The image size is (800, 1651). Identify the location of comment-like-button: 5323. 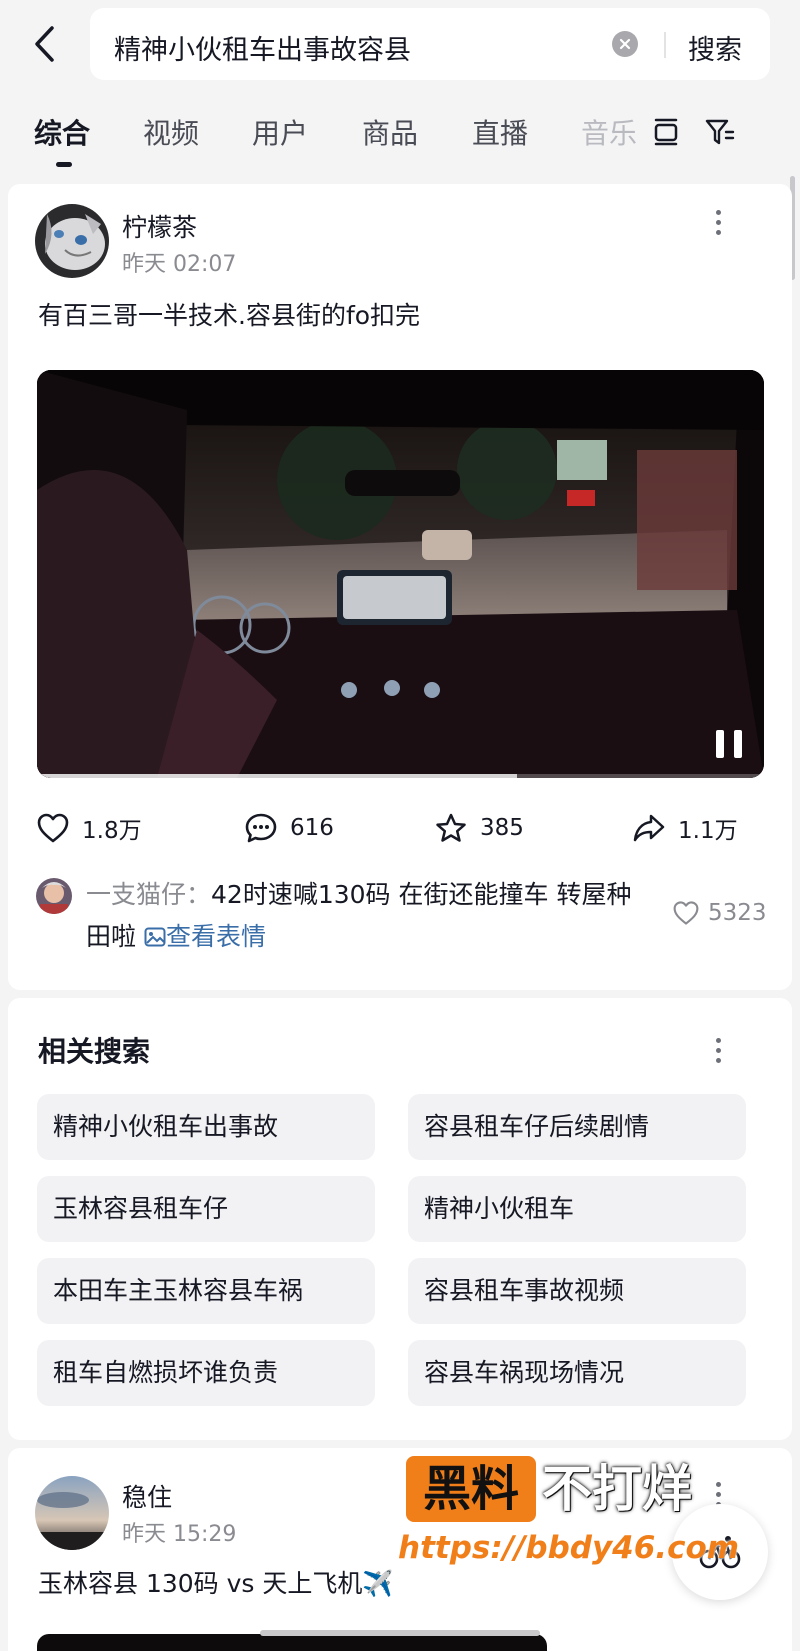
(719, 913).